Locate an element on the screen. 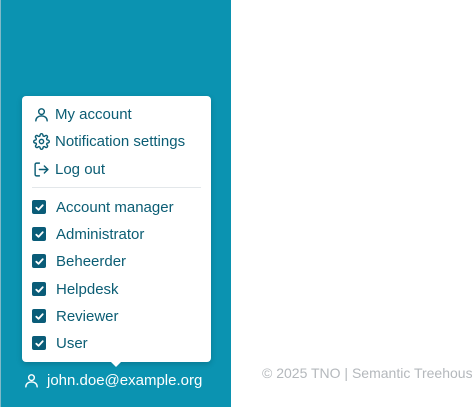 The height and width of the screenshot is (407, 472). role-administrator: Administrator is located at coordinates (118, 234).